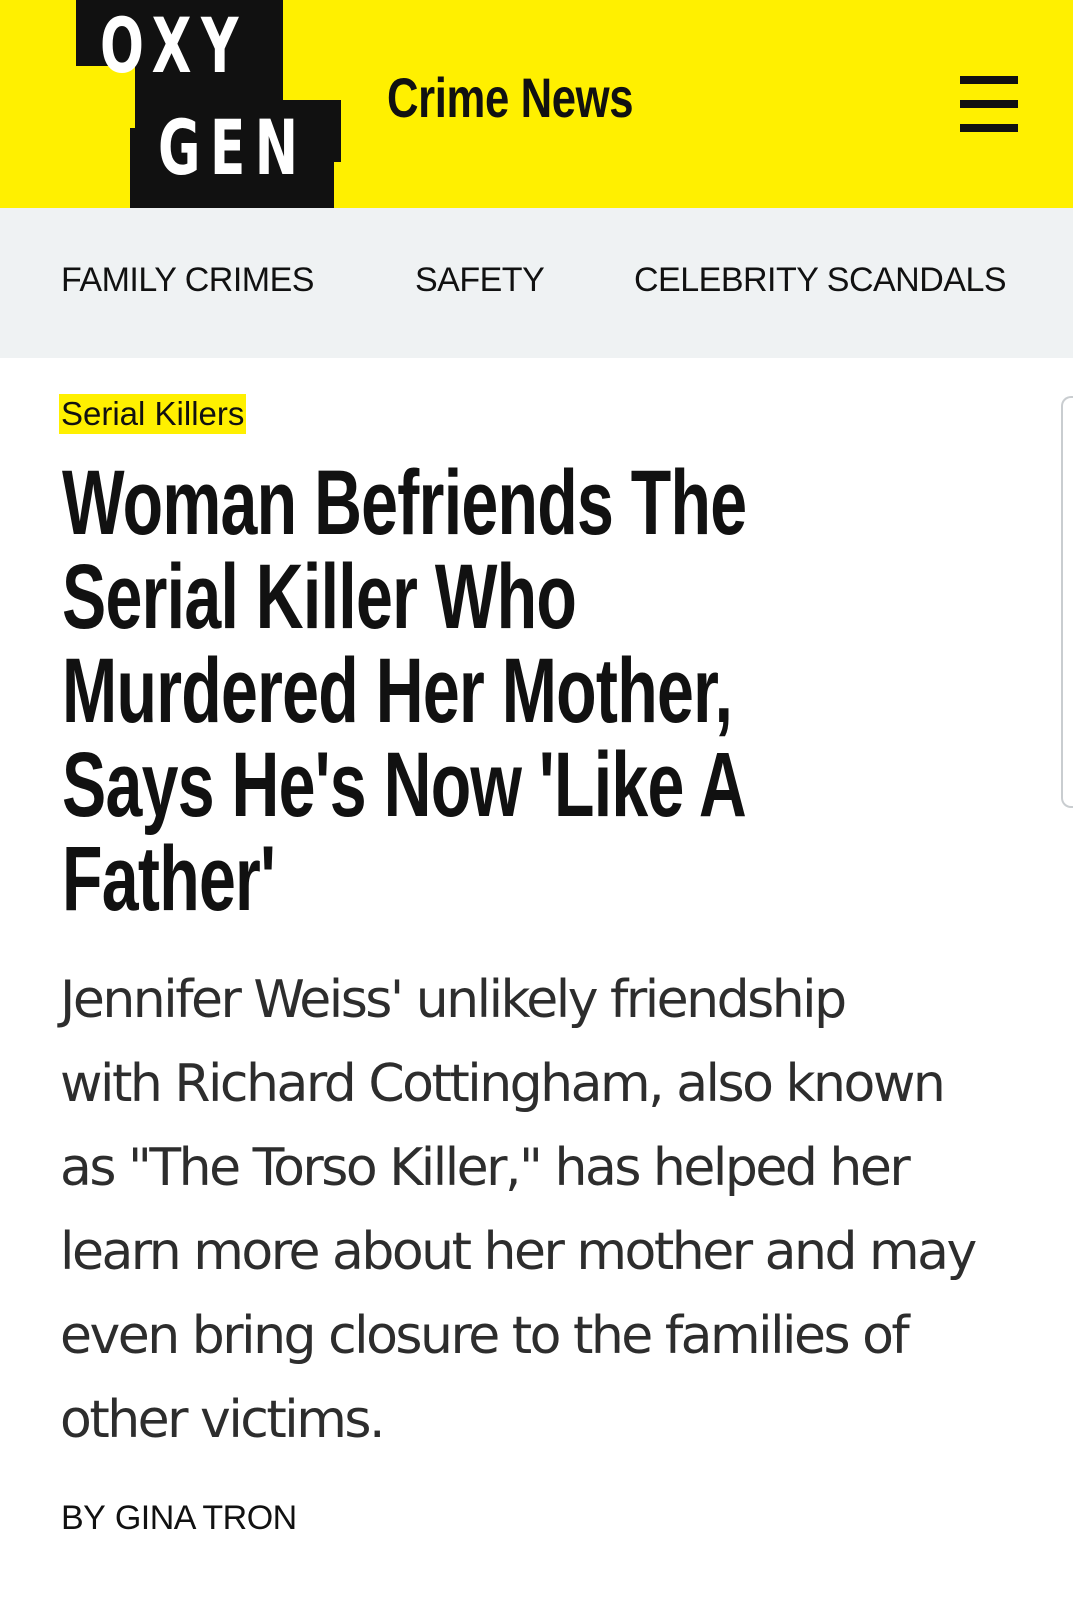 The width and height of the screenshot is (1073, 1607). Describe the element at coordinates (319, 597) in the screenshot. I see `headline-line: Serial Killer Who` at that location.